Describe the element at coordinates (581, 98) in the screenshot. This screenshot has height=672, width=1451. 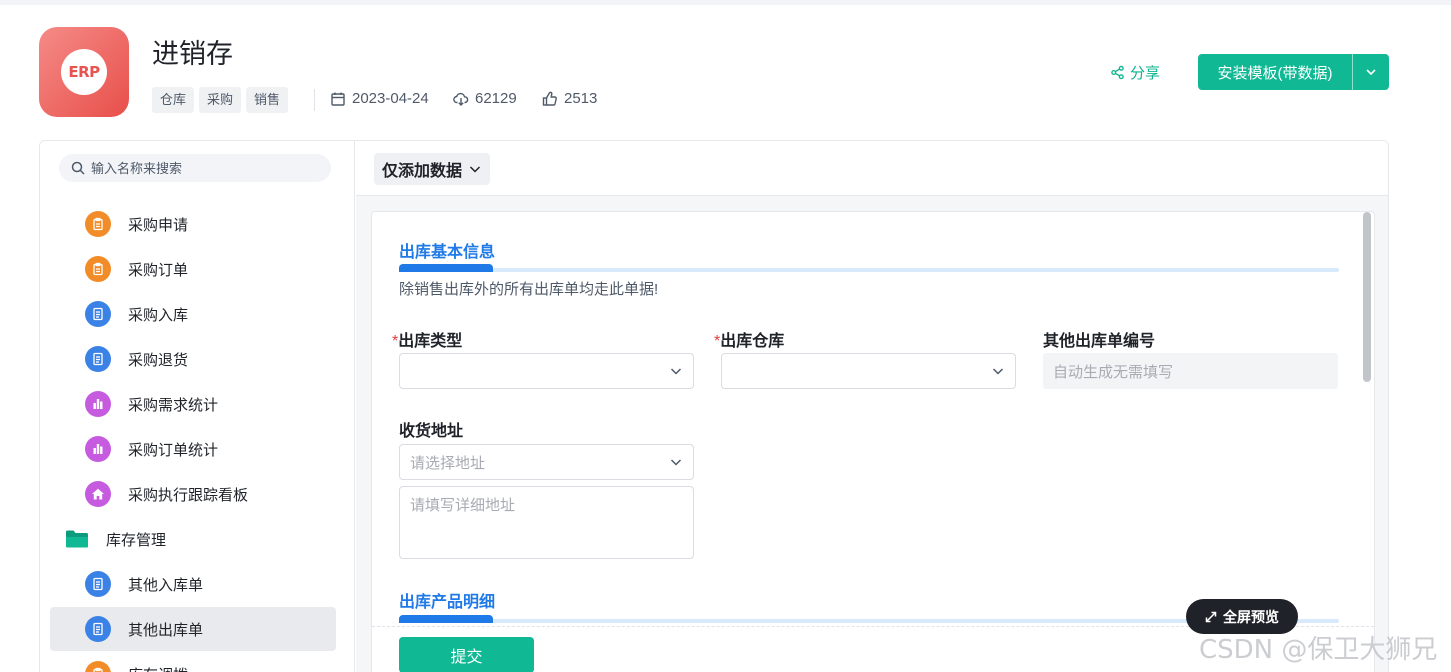
I see `like-count: 2513` at that location.